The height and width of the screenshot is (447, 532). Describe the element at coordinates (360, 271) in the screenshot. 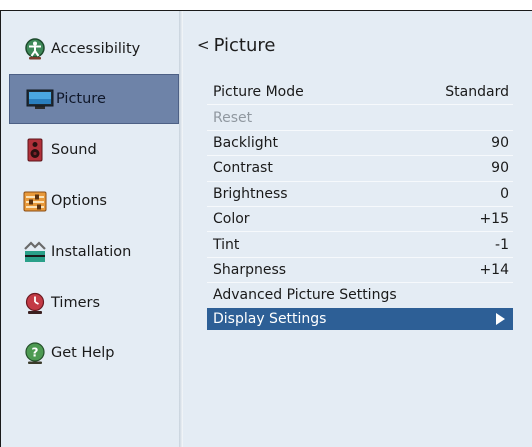

I see `menu-row-sharpness: Sharpness +14` at that location.